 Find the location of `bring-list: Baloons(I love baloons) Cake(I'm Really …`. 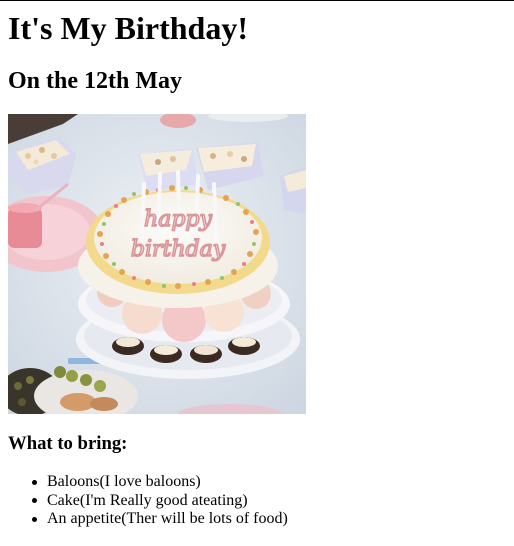

bring-list: Baloons(I love baloons) Cake(I'm Really … is located at coordinates (148, 501).